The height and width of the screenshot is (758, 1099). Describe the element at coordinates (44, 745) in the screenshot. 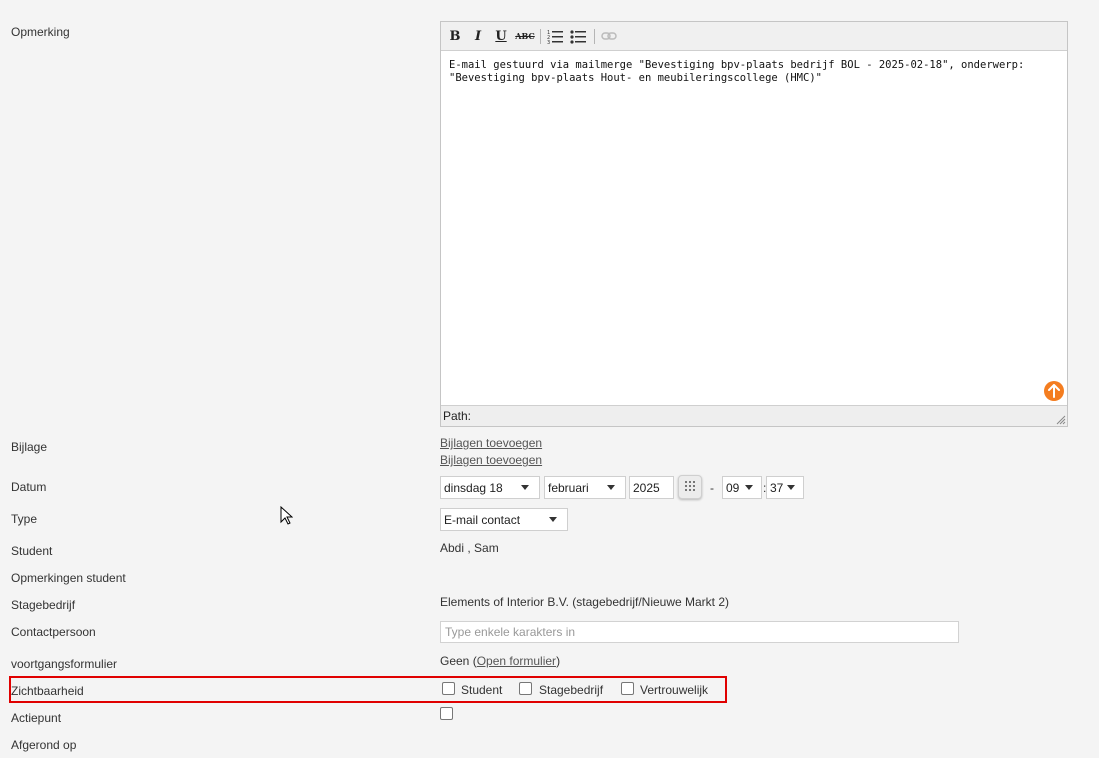

I see `label-afgerond-op: Afgerond op` at that location.